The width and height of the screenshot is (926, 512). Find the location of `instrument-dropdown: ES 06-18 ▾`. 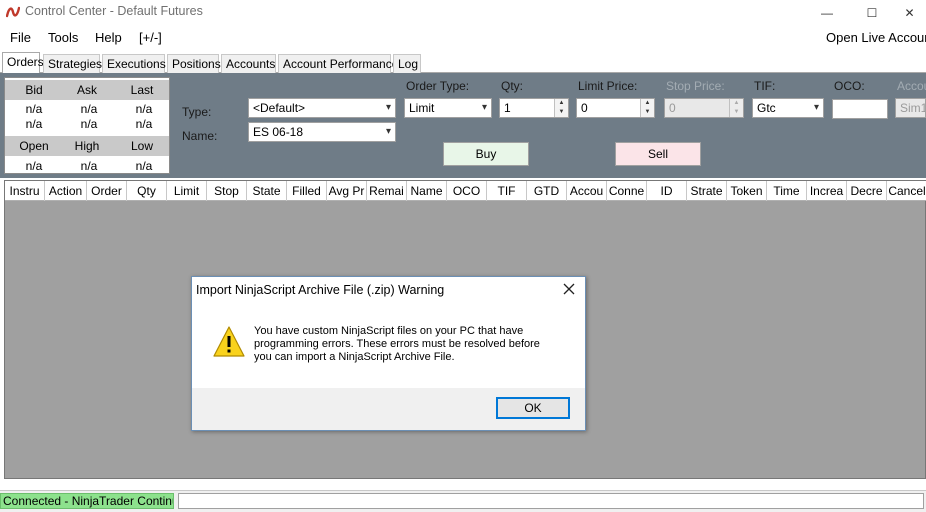

instrument-dropdown: ES 06-18 ▾ is located at coordinates (322, 132).